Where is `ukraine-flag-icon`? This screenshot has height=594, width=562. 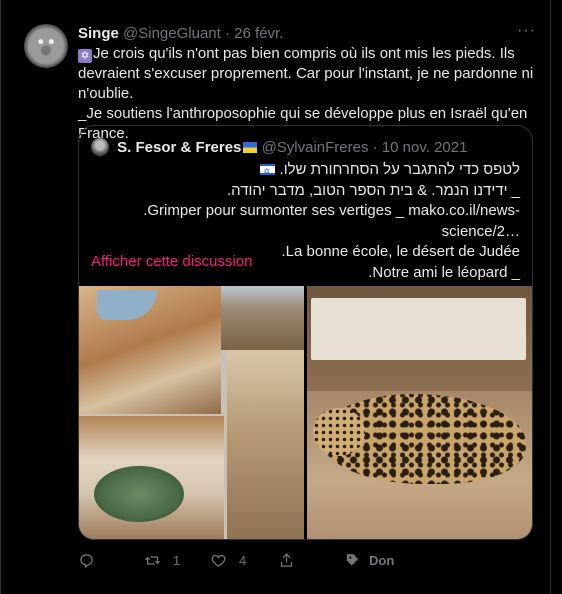
ukraine-flag-icon is located at coordinates (250, 147).